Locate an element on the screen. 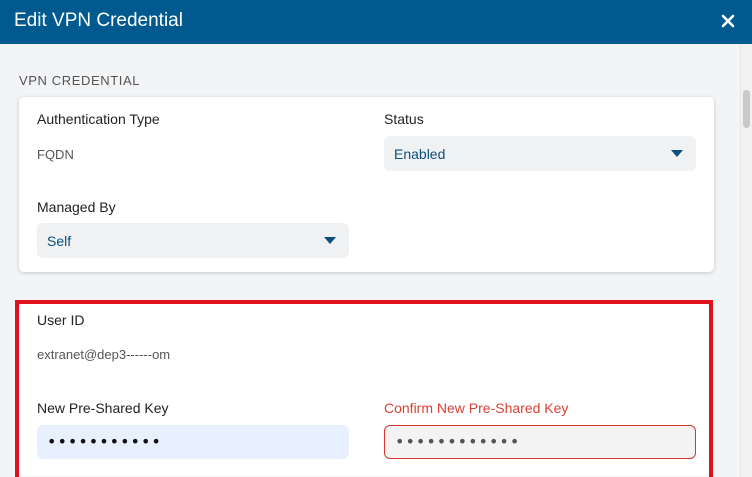 The image size is (752, 477). dialog-header: Edit VPN Credential is located at coordinates (376, 22).